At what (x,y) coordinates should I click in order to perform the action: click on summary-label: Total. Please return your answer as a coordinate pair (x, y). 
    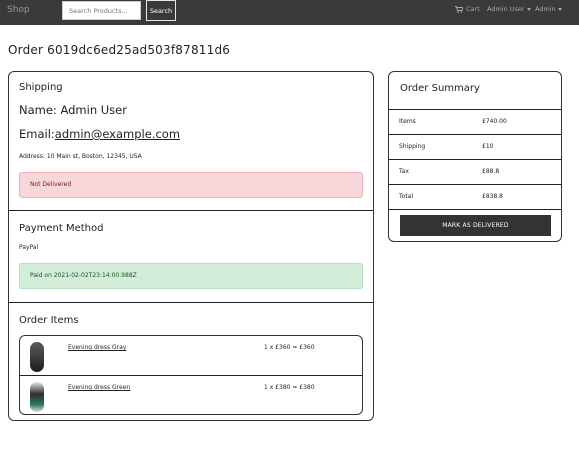
    Looking at the image, I should click on (406, 196).